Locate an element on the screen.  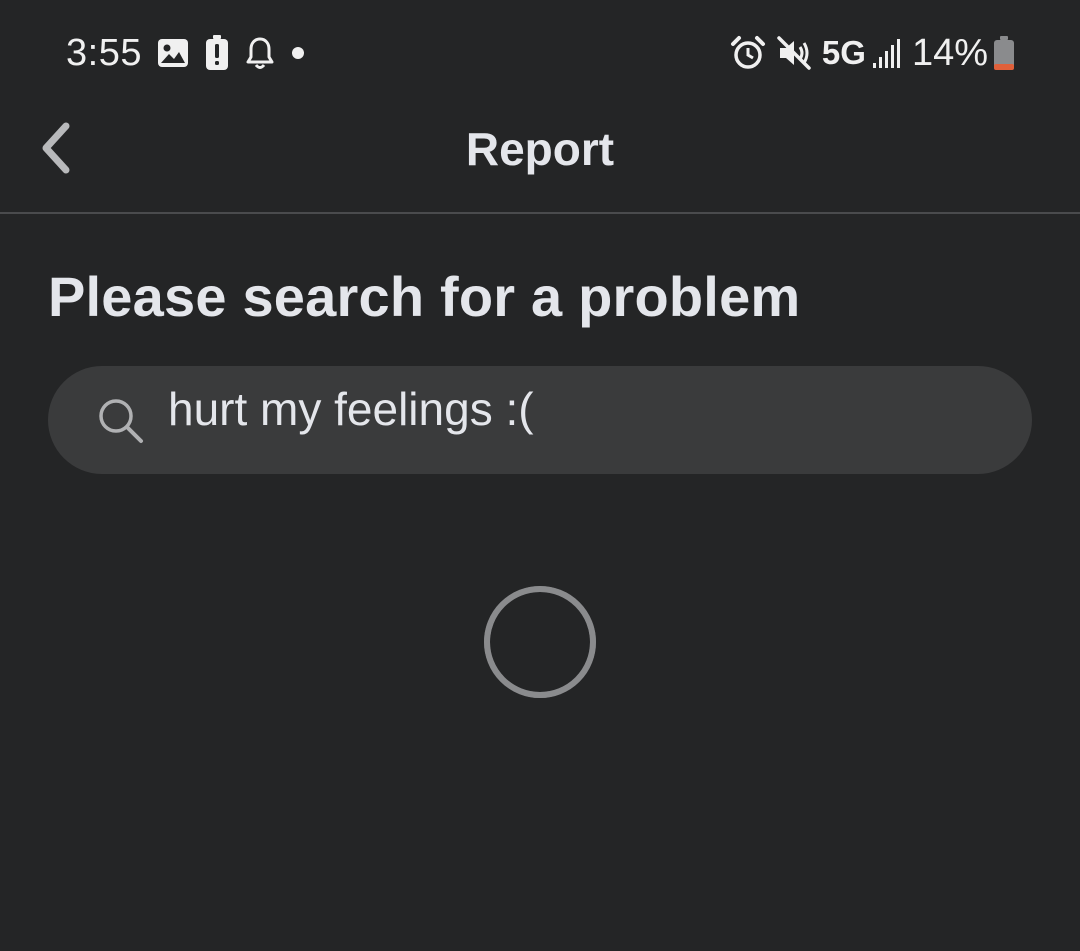
signal-icon is located at coordinates (887, 53).